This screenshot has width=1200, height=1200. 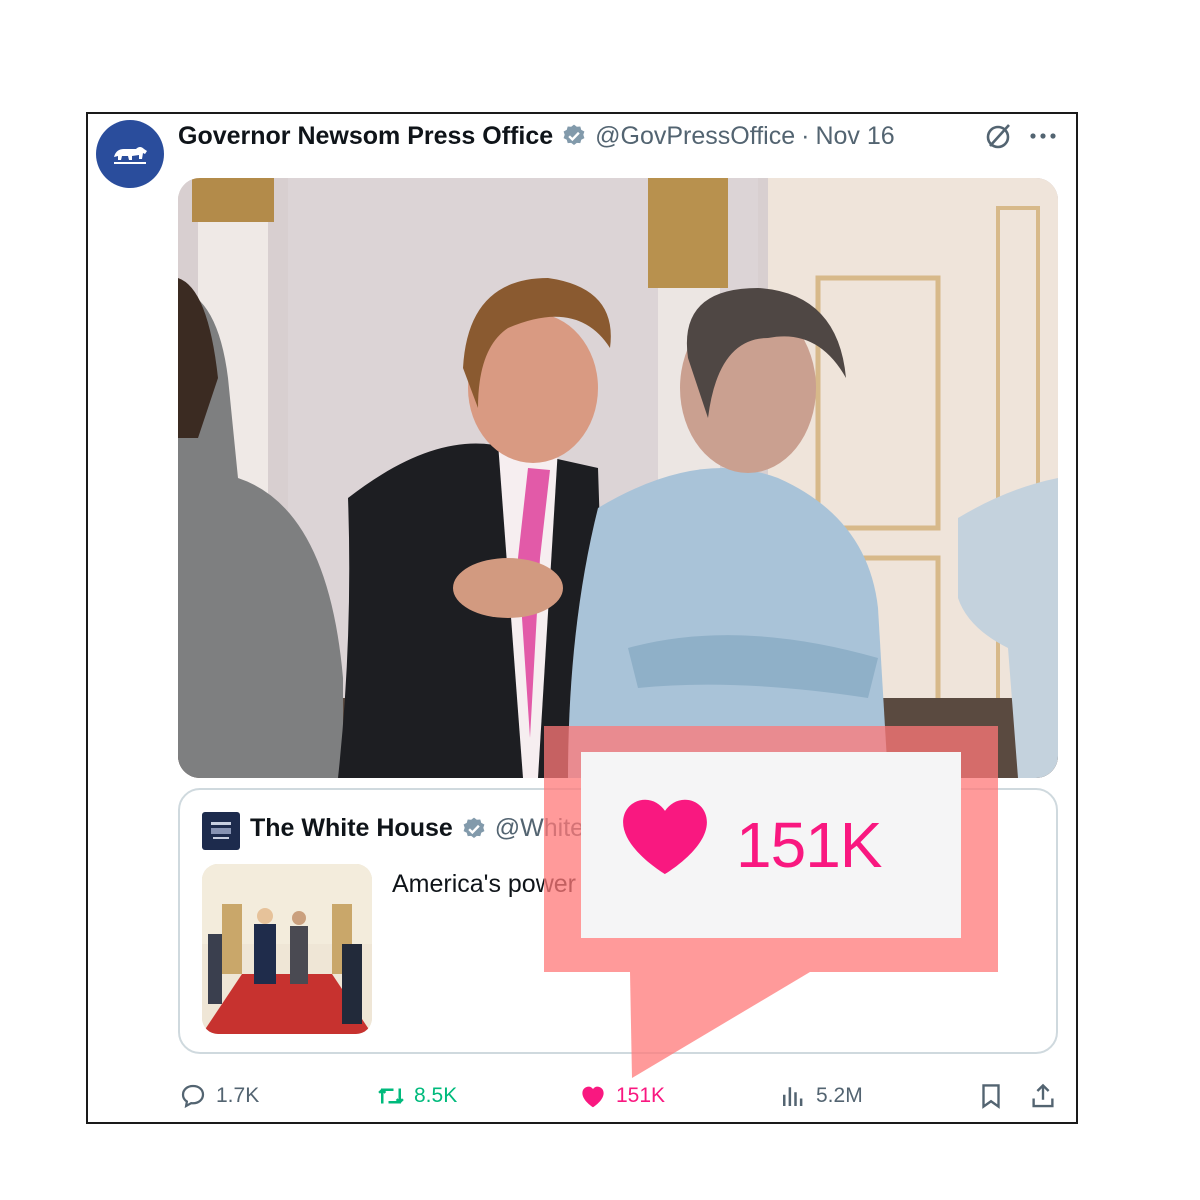 I want to click on views-button: 5.2M, so click(x=820, y=1096).